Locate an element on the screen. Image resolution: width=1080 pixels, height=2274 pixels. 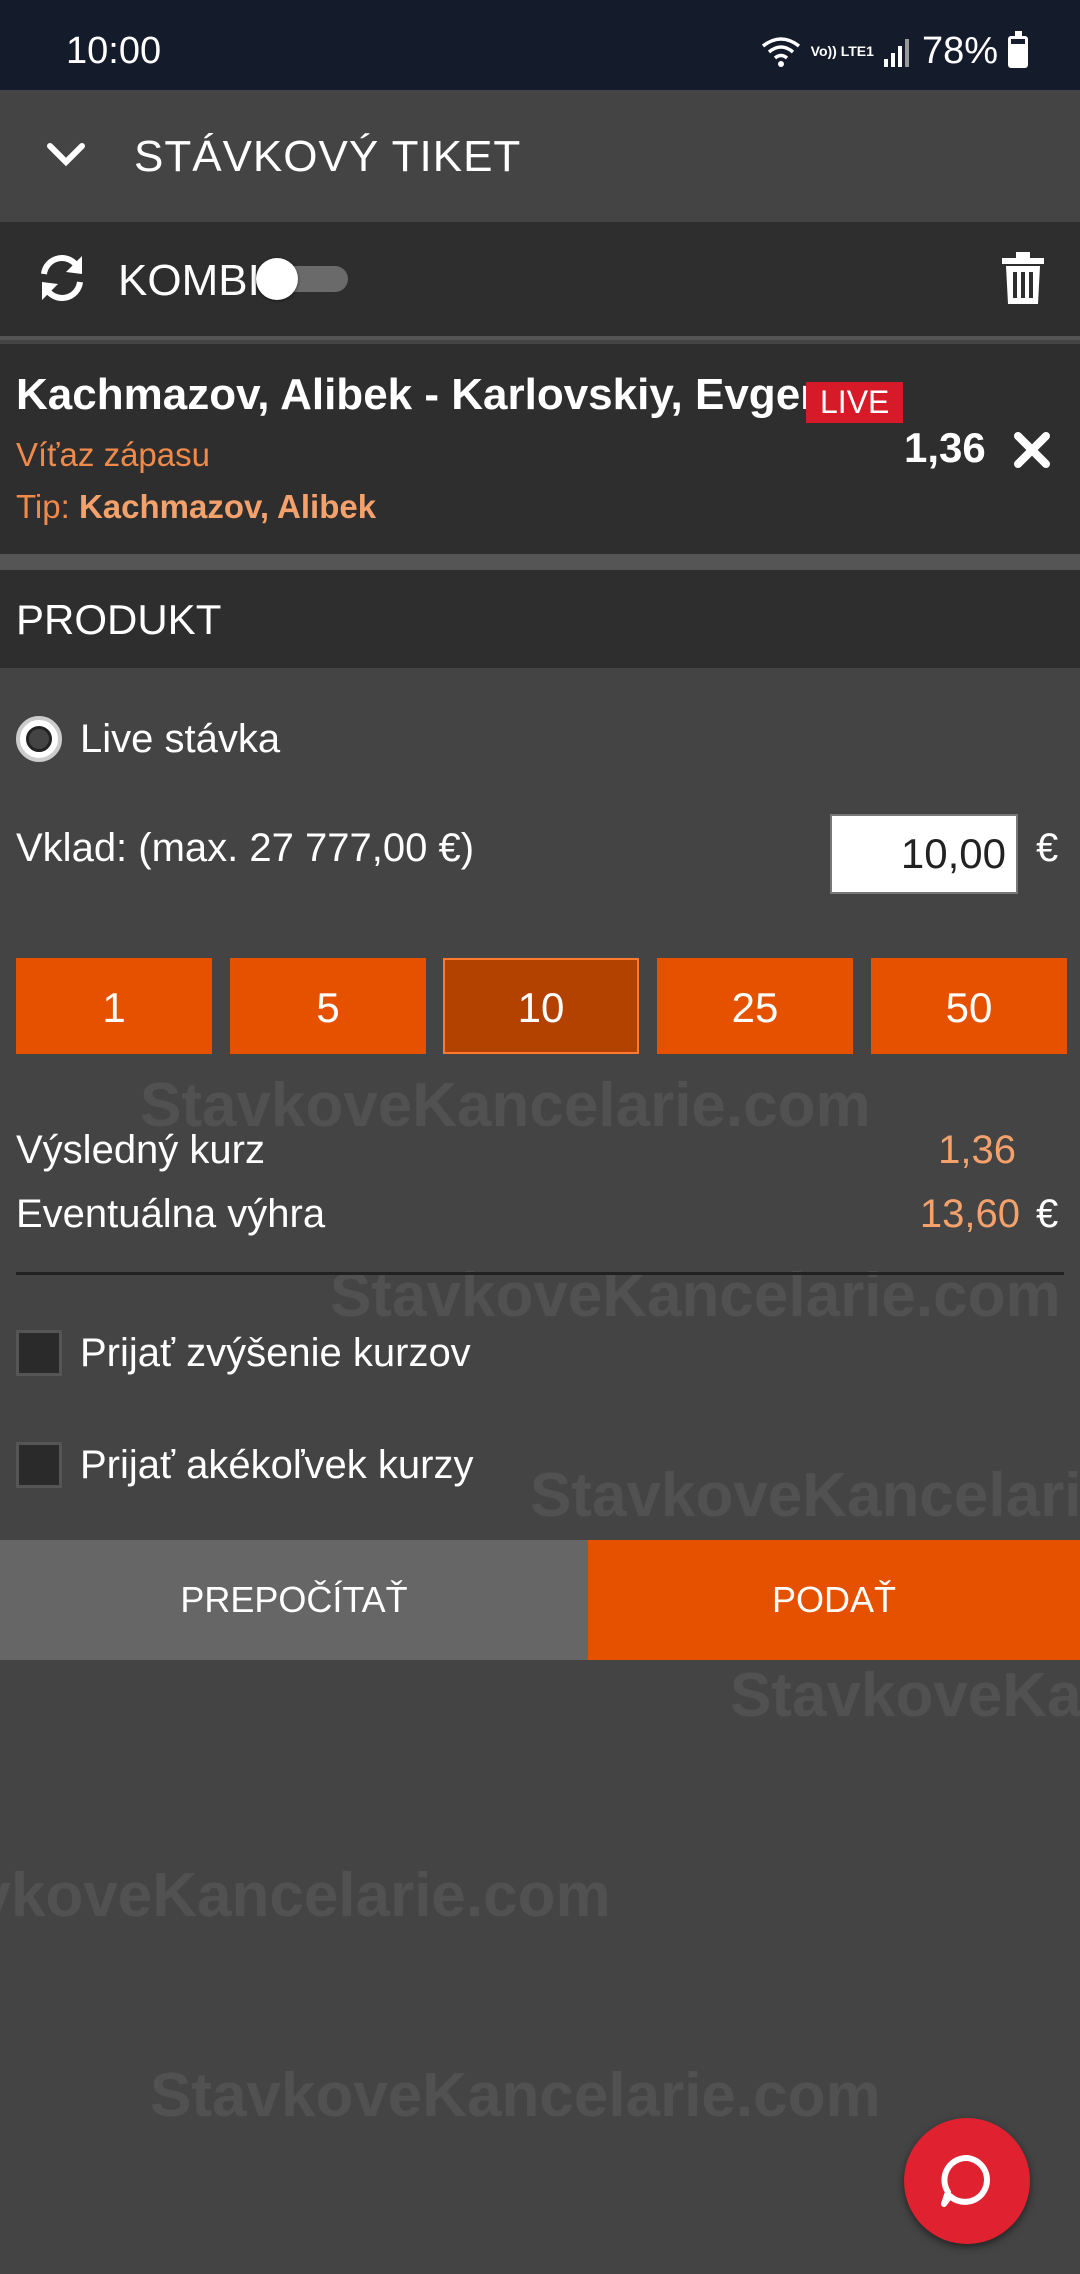
quick-stake-25: 25 is located at coordinates (755, 1006).